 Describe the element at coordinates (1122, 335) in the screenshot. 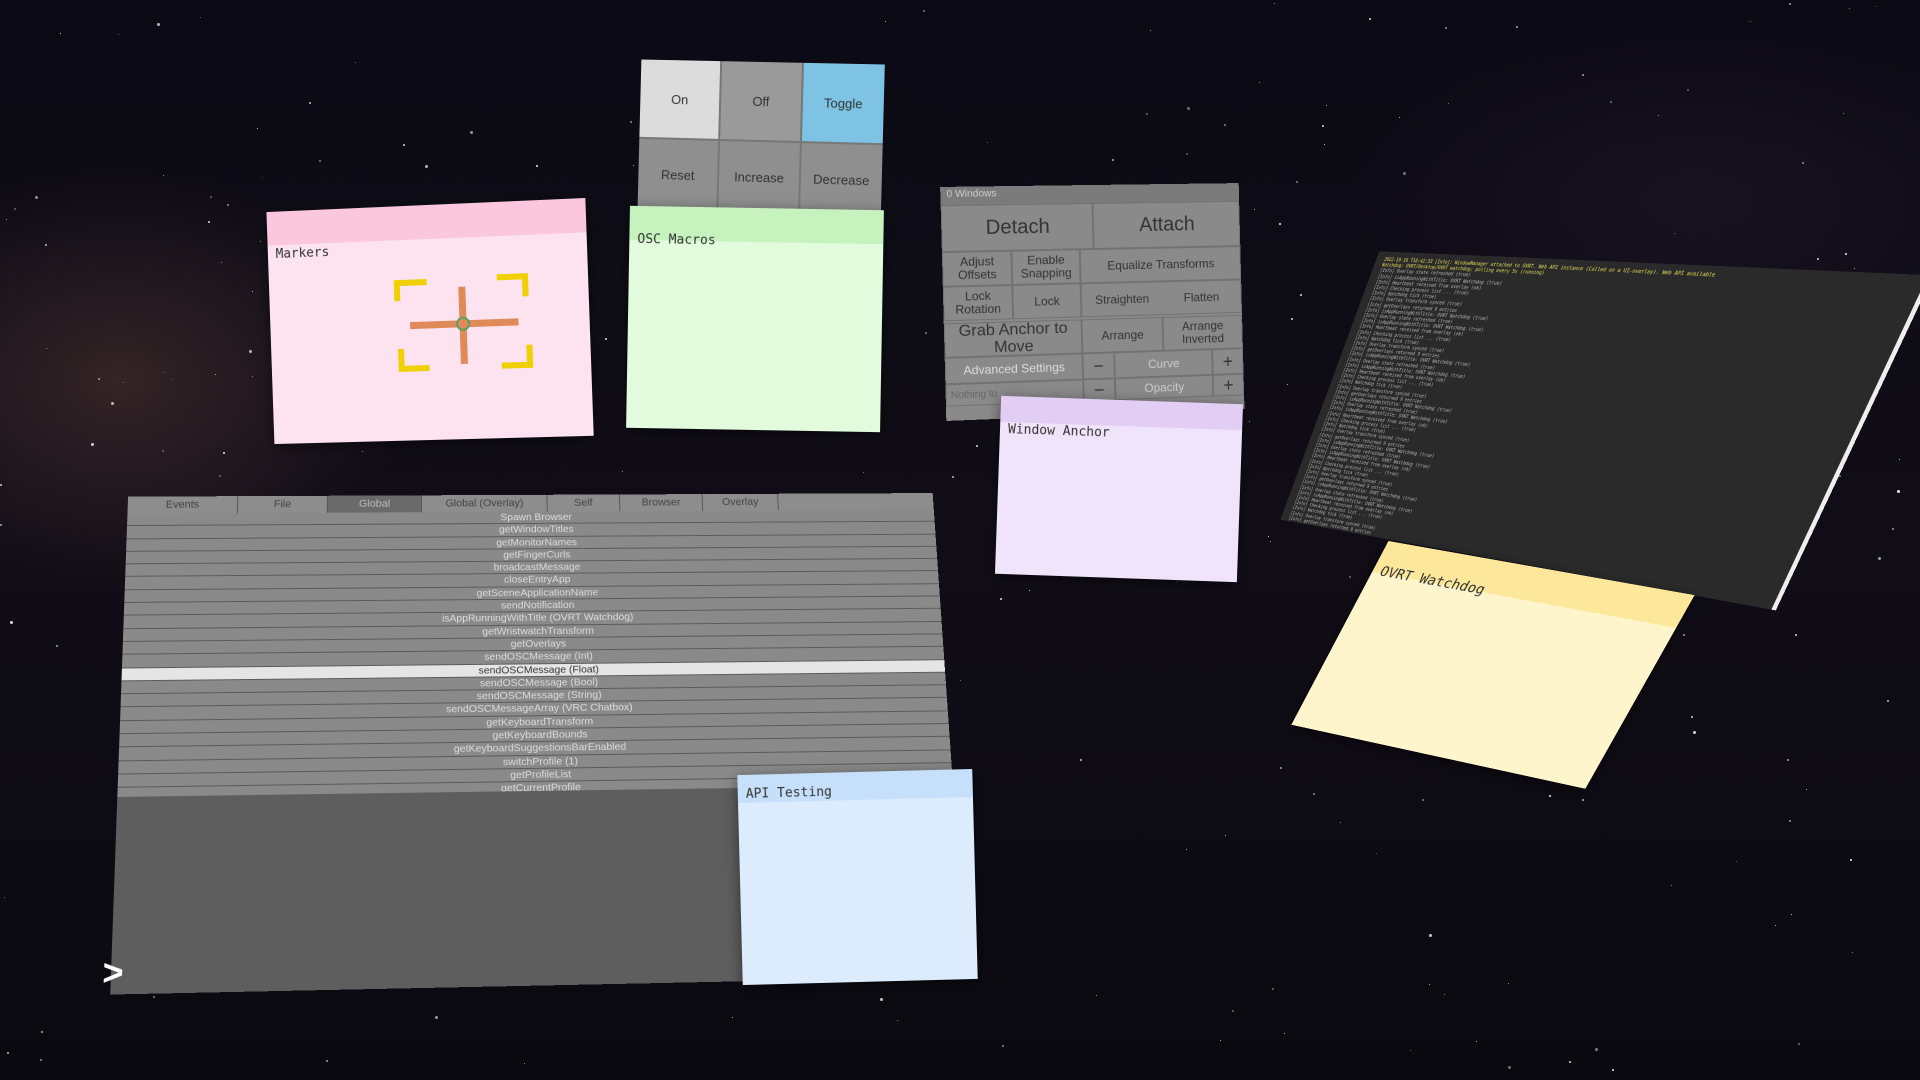

I see `arrange-button: Arrange` at that location.